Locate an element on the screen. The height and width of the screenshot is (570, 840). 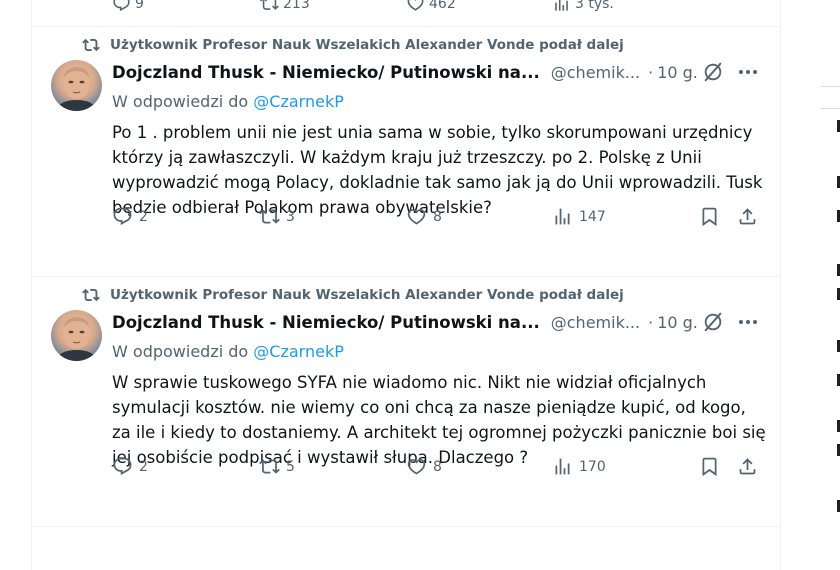
like-button: 462 is located at coordinates (431, 6).